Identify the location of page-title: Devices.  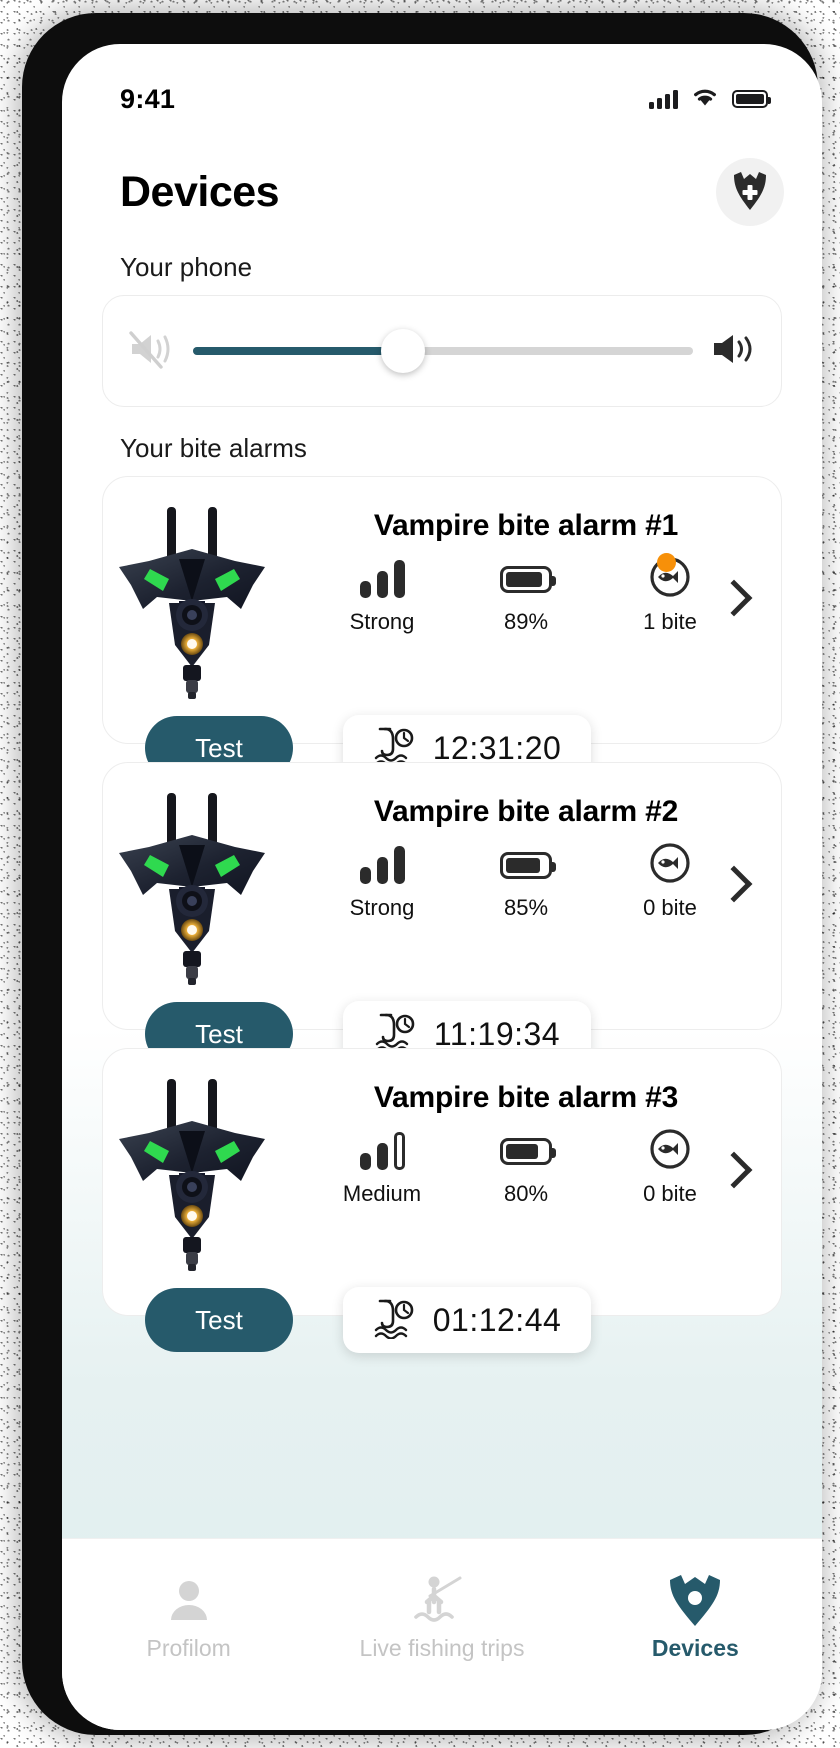
(200, 191).